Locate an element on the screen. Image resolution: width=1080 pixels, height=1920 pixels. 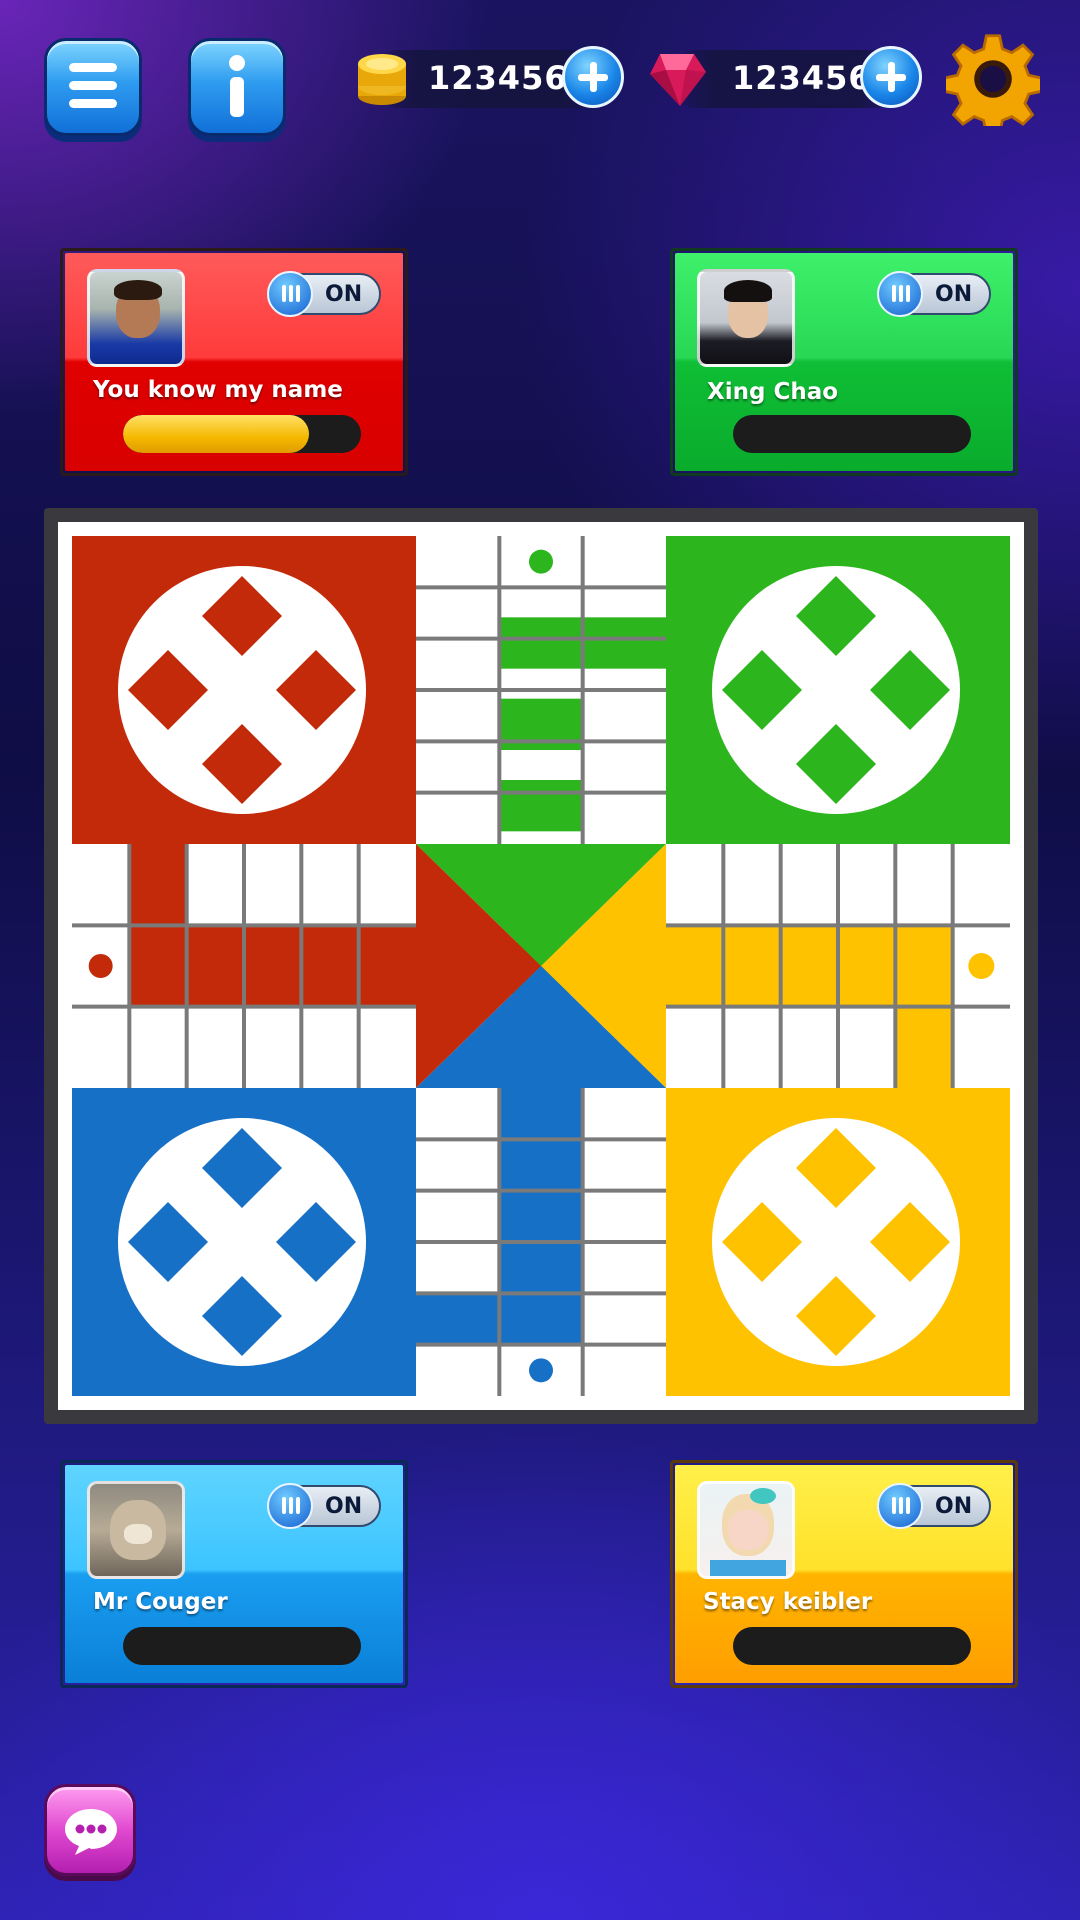
turn-timer-fill is located at coordinates (216, 434).